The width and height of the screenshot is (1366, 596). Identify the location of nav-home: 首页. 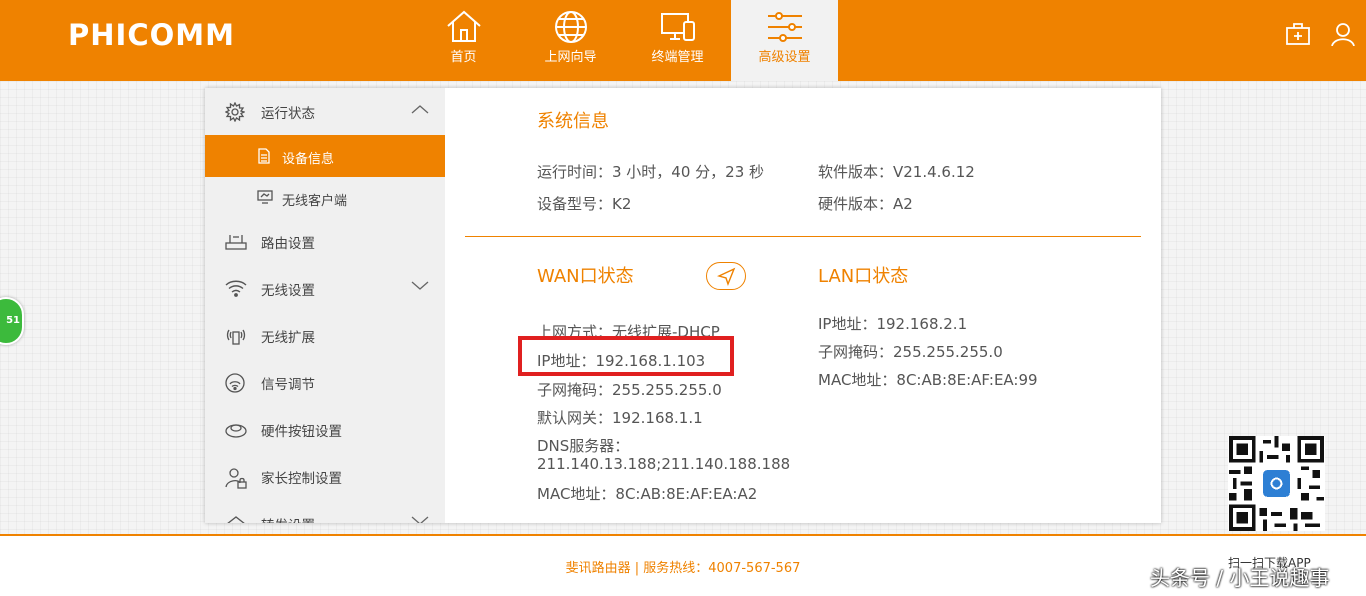
(463, 40).